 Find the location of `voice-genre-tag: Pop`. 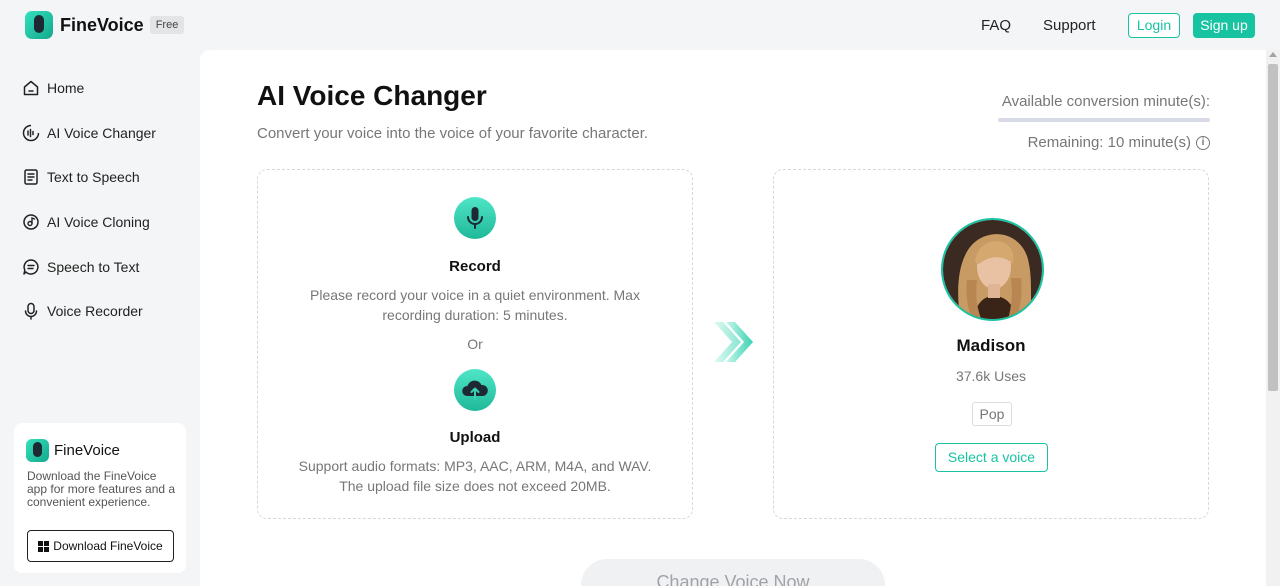

voice-genre-tag: Pop is located at coordinates (992, 414).